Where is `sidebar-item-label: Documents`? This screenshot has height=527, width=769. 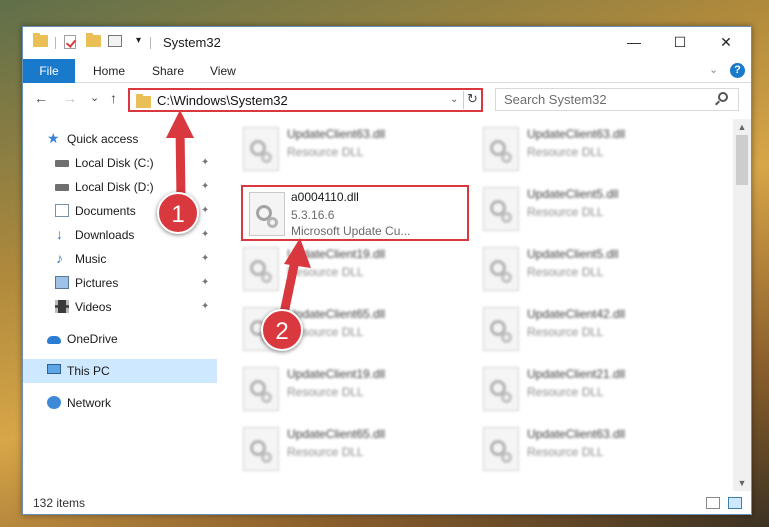 sidebar-item-label: Documents is located at coordinates (105, 211).